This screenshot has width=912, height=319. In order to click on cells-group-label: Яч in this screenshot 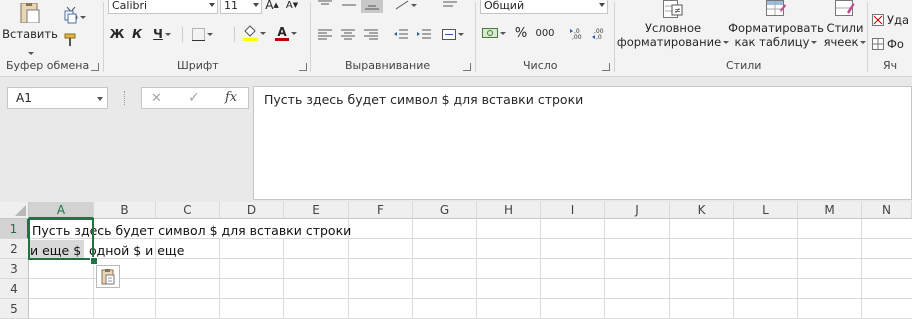, I will do `click(890, 65)`.